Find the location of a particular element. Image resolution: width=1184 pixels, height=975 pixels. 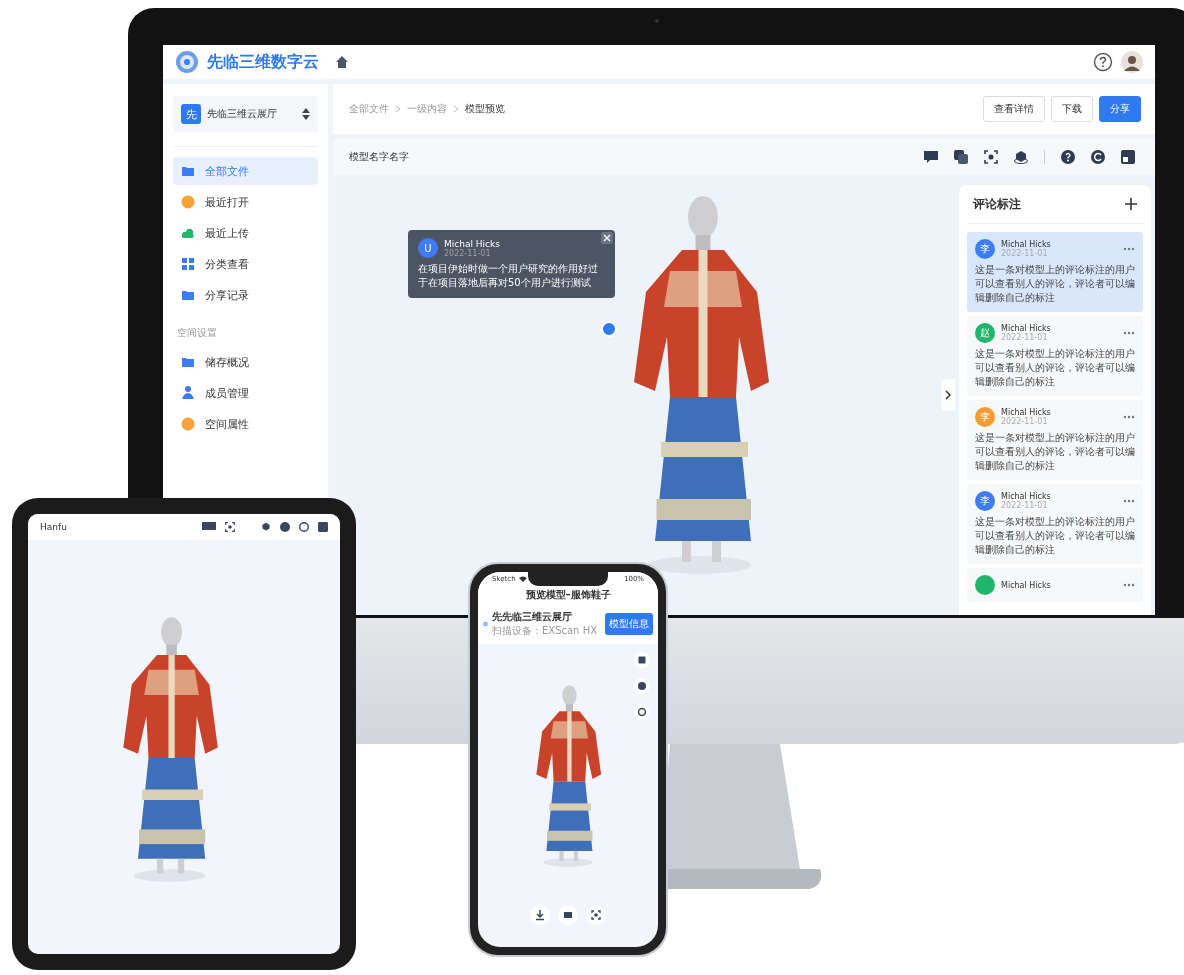

comment-card: Michal Hicks is located at coordinates (1055, 585).